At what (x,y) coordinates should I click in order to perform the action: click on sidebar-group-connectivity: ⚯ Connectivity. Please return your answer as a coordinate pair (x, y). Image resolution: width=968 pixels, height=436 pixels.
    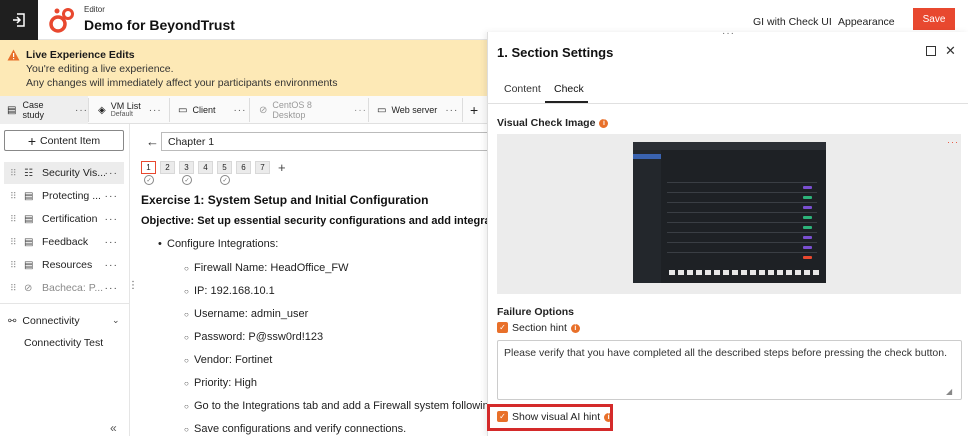
    Looking at the image, I should click on (44, 321).